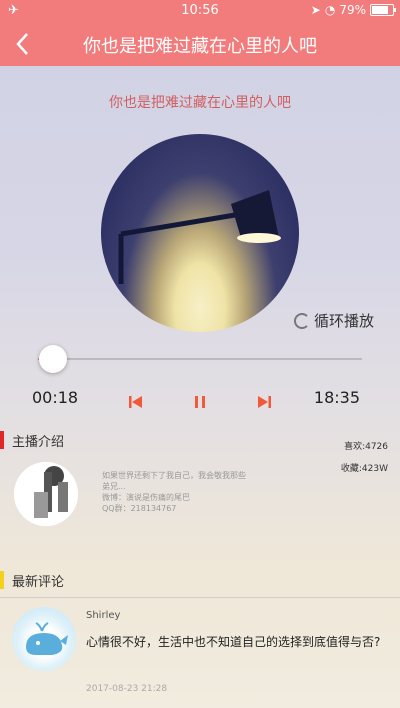  What do you see at coordinates (127, 689) in the screenshot?
I see `comment-time: 2017-08-23 21:28` at bounding box center [127, 689].